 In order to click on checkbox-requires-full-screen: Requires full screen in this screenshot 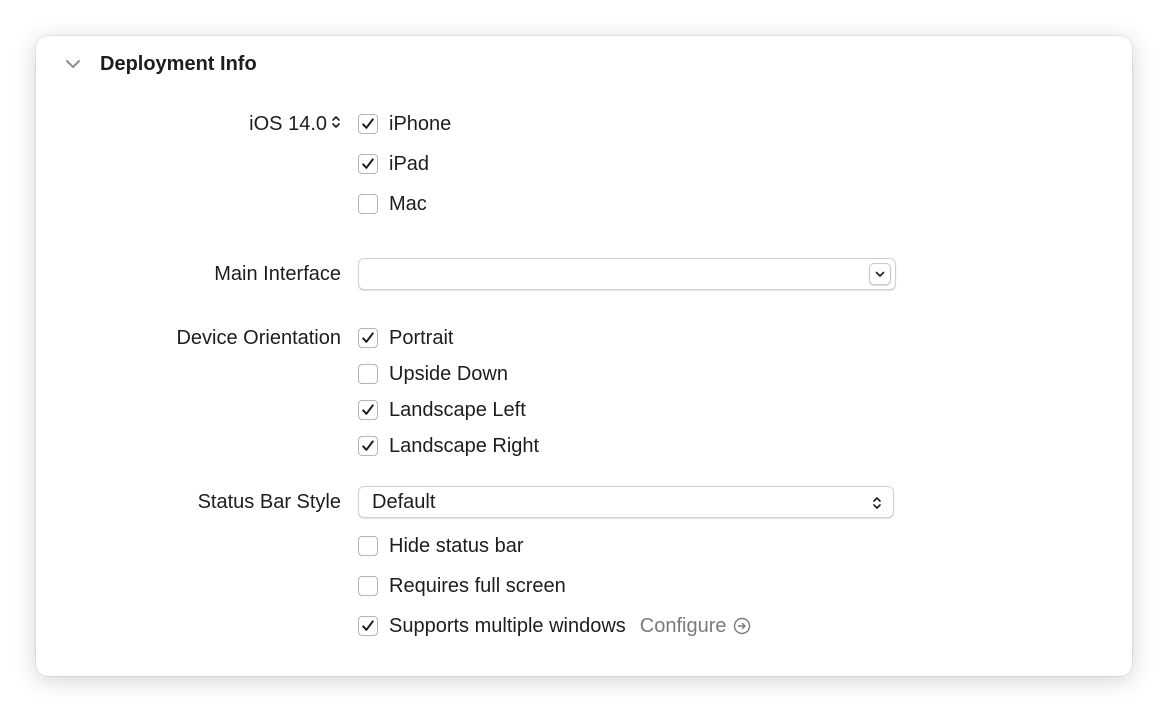, I will do `click(462, 586)`.